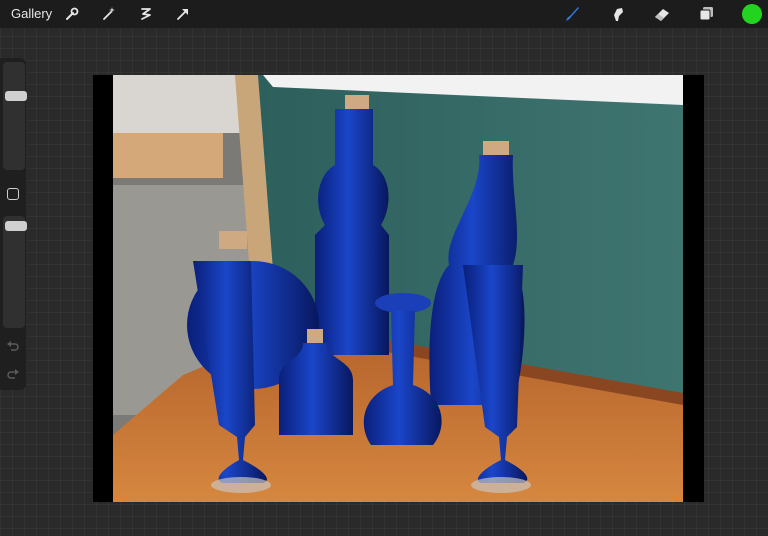 The width and height of the screenshot is (768, 536). Describe the element at coordinates (13, 347) in the screenshot. I see `undo-icon` at that location.